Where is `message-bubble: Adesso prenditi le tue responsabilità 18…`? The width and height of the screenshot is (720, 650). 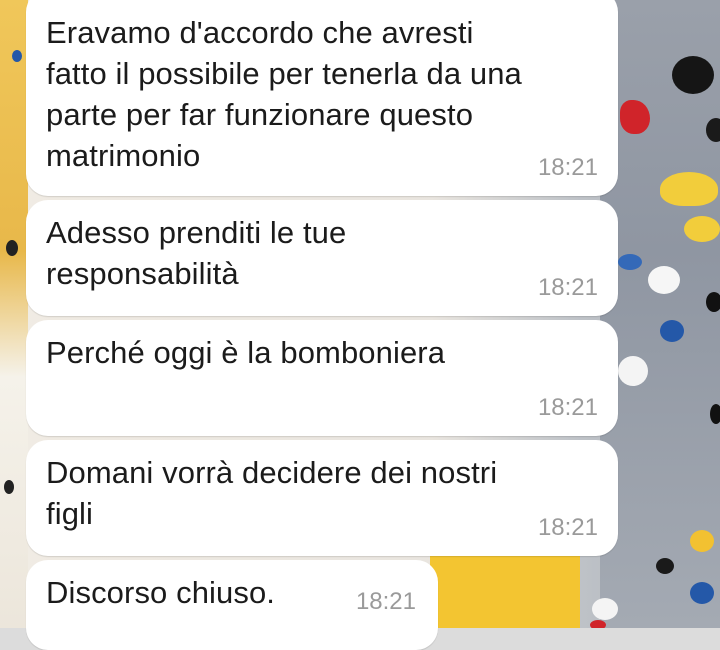 message-bubble: Adesso prenditi le tue responsabilità 18… is located at coordinates (322, 258).